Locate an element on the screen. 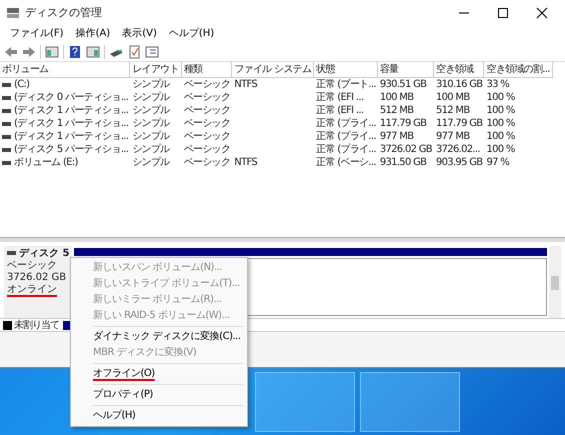 This screenshot has height=435, width=565. table-cell-text: 97 % is located at coordinates (497, 162).